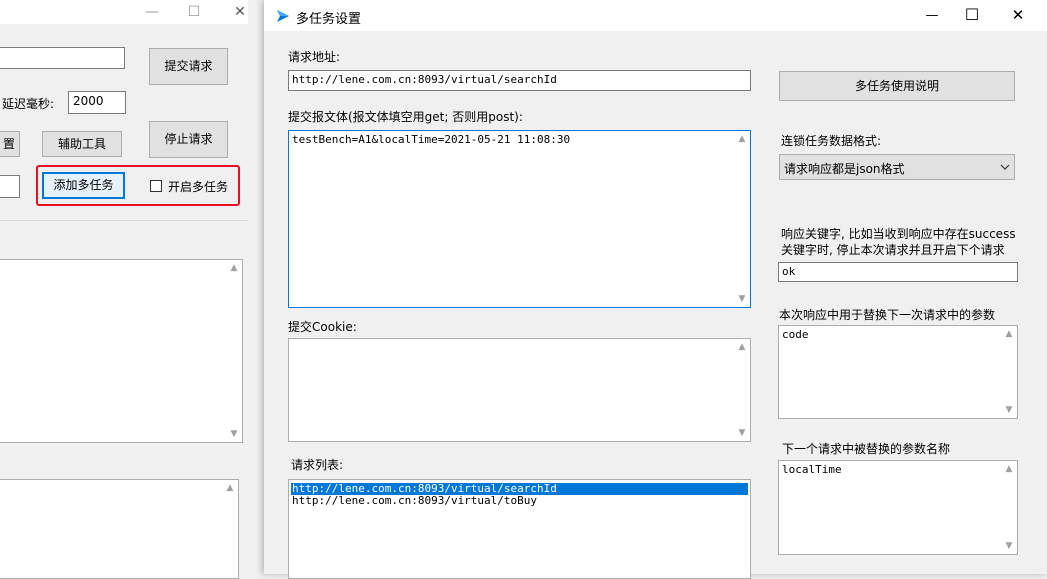  I want to click on delay-input: 2000, so click(97, 102).